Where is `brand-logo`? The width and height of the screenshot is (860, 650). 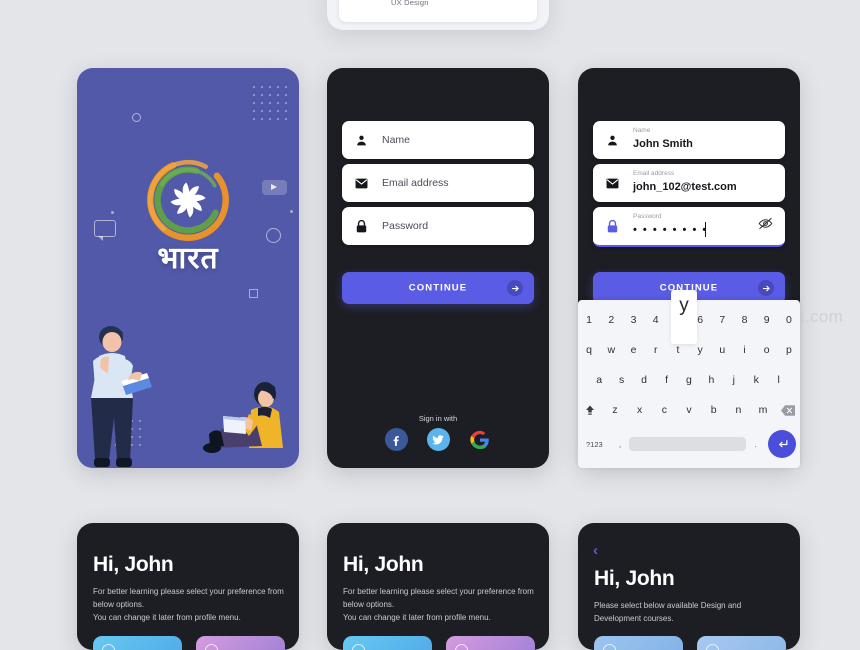 brand-logo is located at coordinates (188, 200).